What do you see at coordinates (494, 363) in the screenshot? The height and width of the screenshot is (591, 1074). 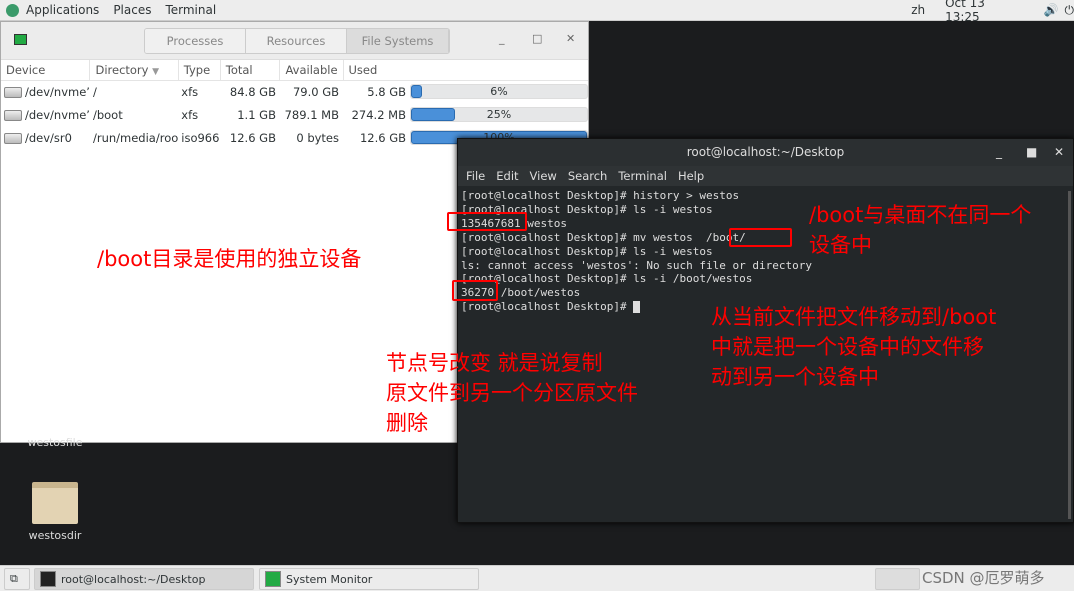 I see `annotation-line: 节点号改变 就是说复制` at bounding box center [494, 363].